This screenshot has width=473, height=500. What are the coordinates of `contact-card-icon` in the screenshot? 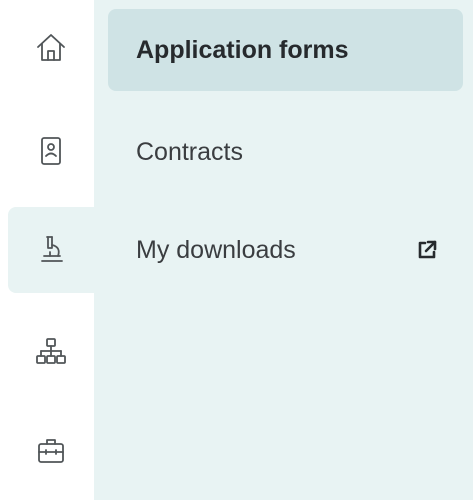 It's located at (51, 151).